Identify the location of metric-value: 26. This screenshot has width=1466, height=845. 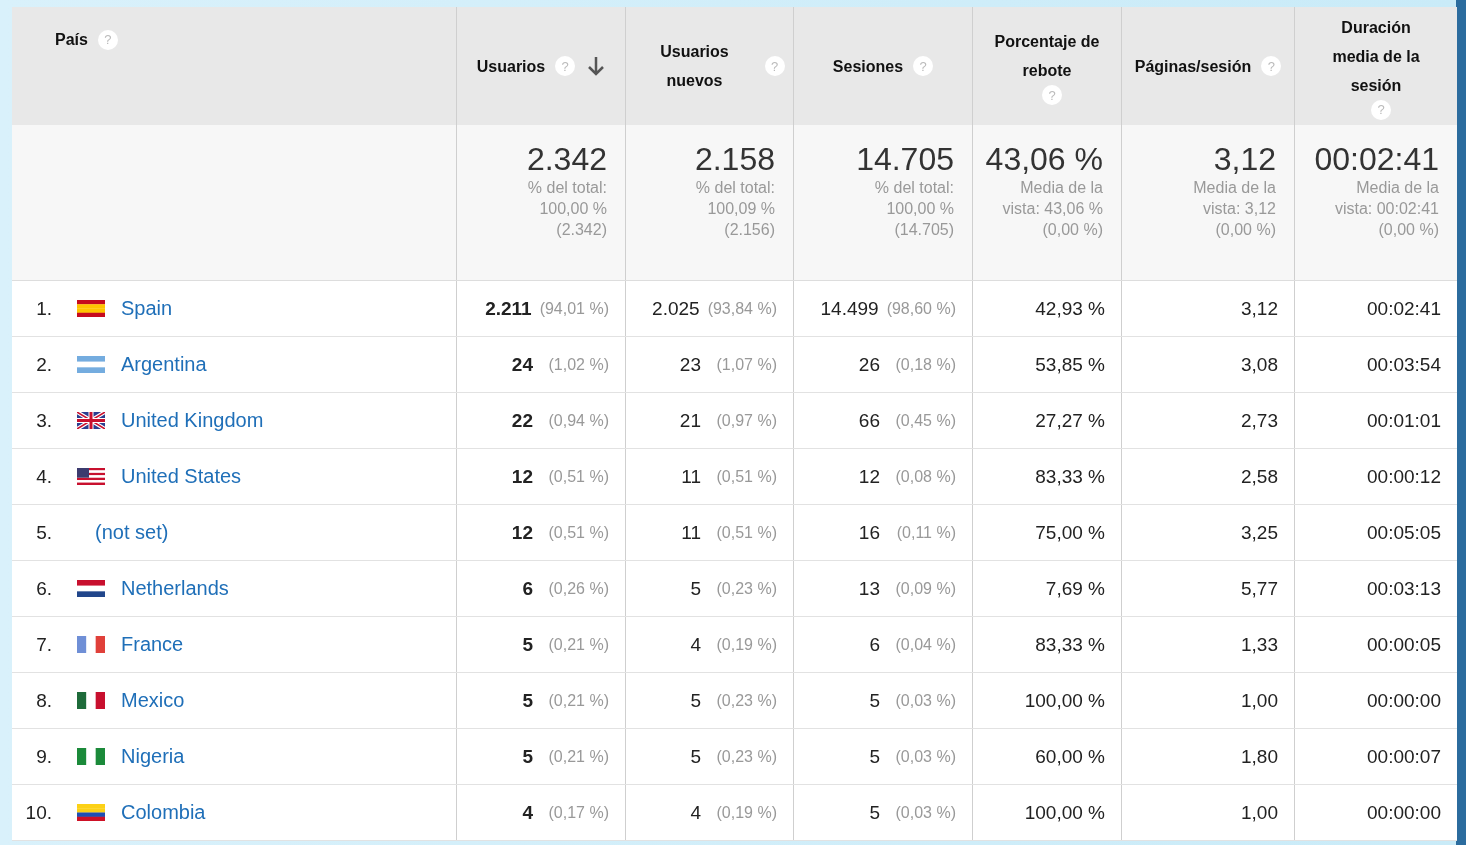
(869, 364).